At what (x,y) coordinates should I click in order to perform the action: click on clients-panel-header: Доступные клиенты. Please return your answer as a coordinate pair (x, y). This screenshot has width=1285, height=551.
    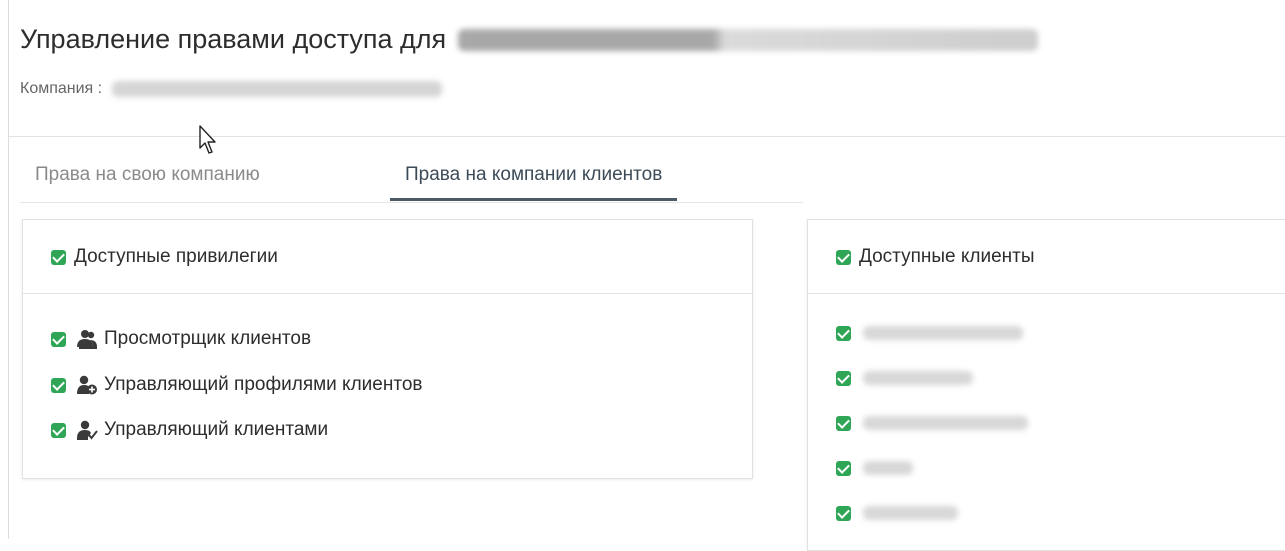
    Looking at the image, I should click on (1046, 257).